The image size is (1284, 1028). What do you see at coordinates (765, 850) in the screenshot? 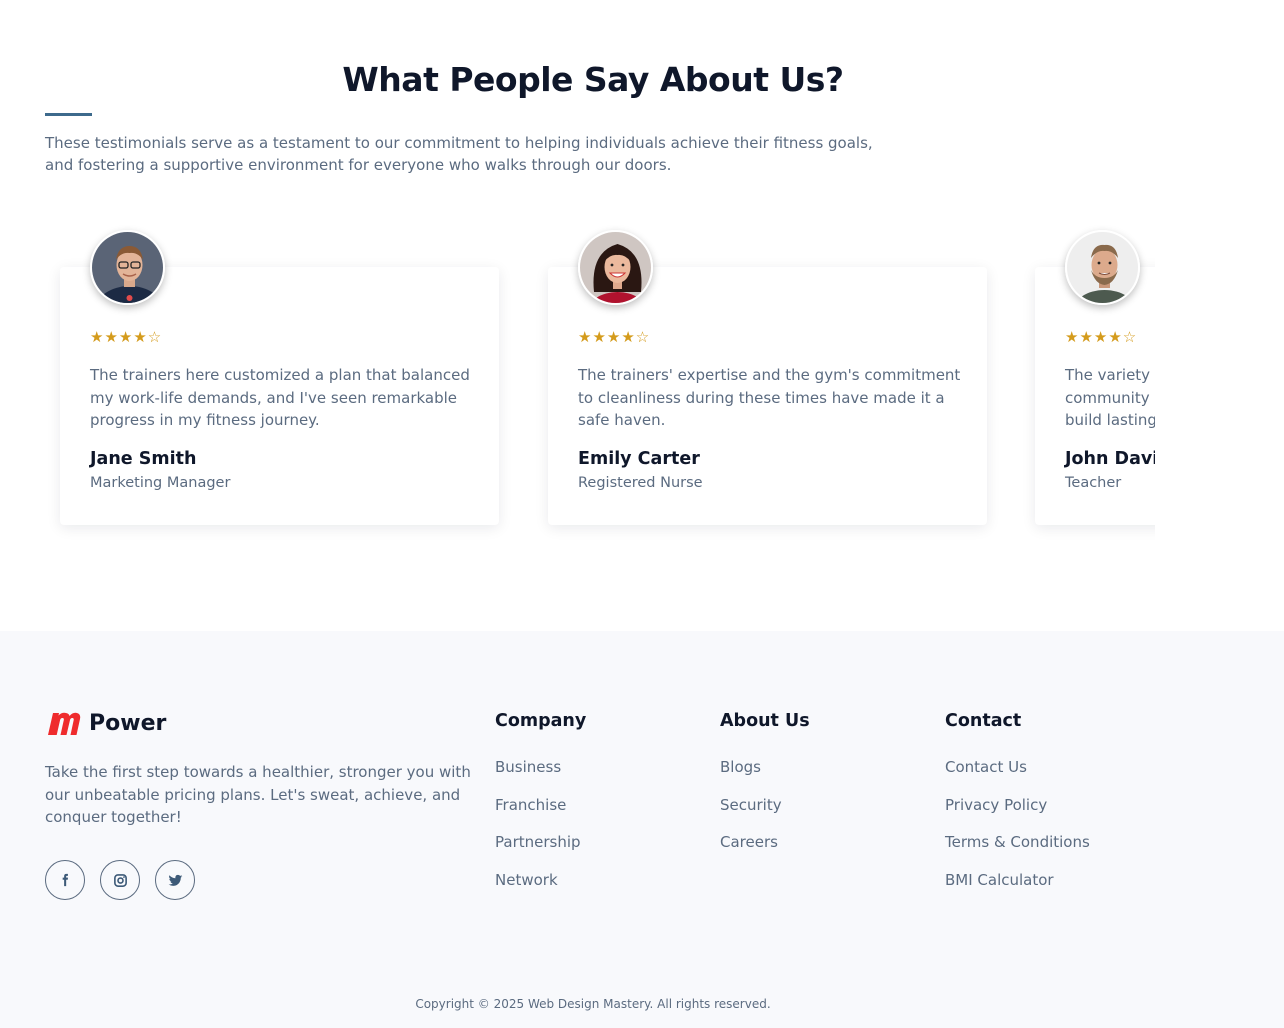
I see `footer-link-careers: Careers` at bounding box center [765, 850].